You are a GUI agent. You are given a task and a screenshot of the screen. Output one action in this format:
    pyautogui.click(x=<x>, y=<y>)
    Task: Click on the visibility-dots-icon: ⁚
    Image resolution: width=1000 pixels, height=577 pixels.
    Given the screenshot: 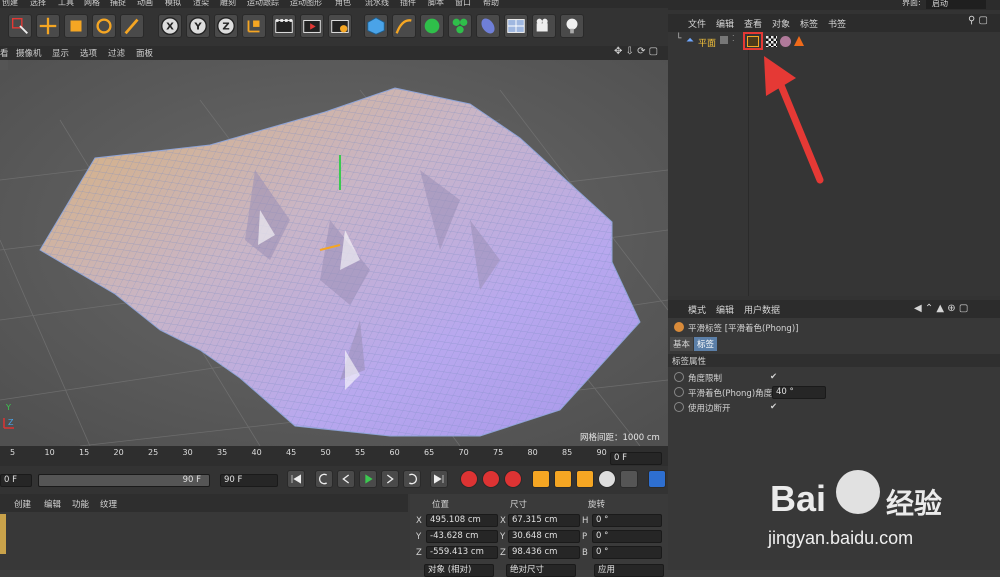 What is the action you would take?
    pyautogui.click(x=733, y=38)
    